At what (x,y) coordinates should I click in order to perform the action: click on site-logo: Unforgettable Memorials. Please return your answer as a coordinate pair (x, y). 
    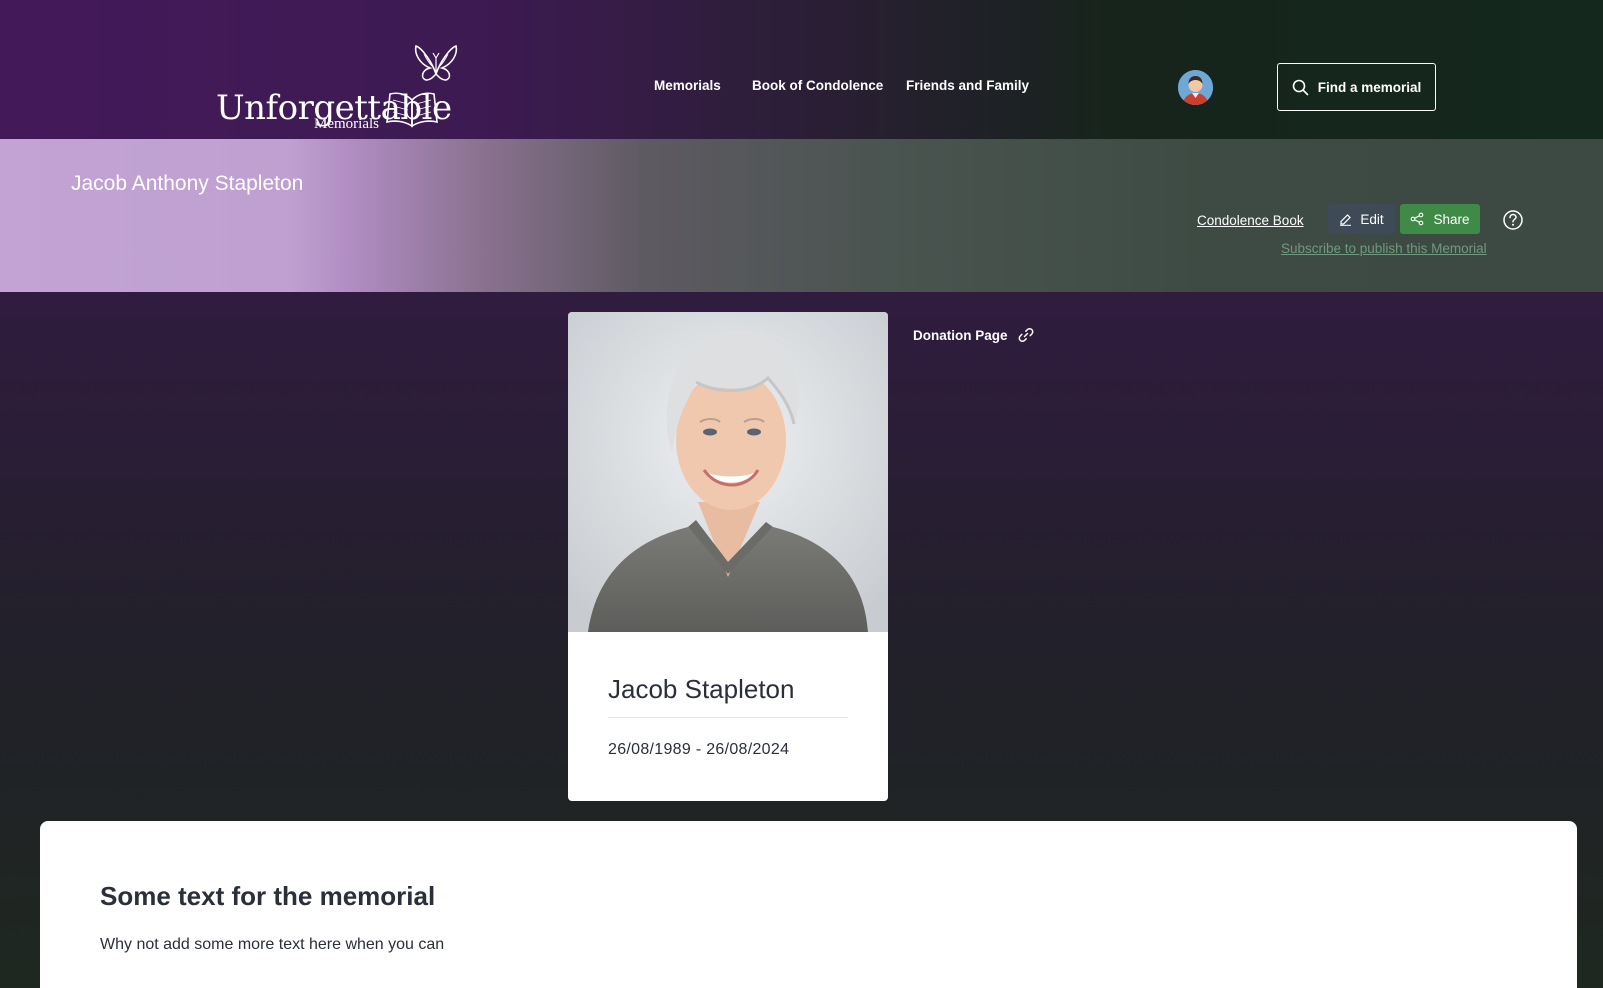
    Looking at the image, I should click on (339, 90).